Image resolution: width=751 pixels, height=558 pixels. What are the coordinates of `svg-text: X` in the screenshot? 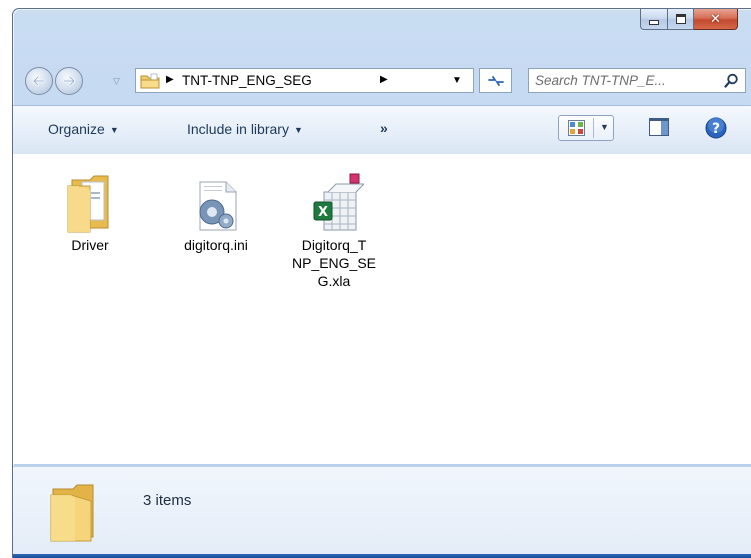 It's located at (323, 212).